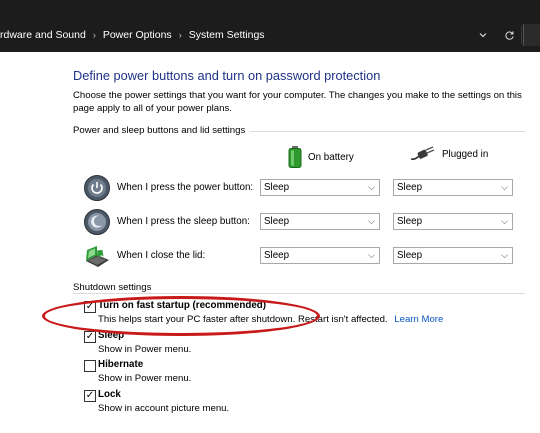 This screenshot has height=433, width=540. I want to click on column-label: Plugged in, so click(465, 154).